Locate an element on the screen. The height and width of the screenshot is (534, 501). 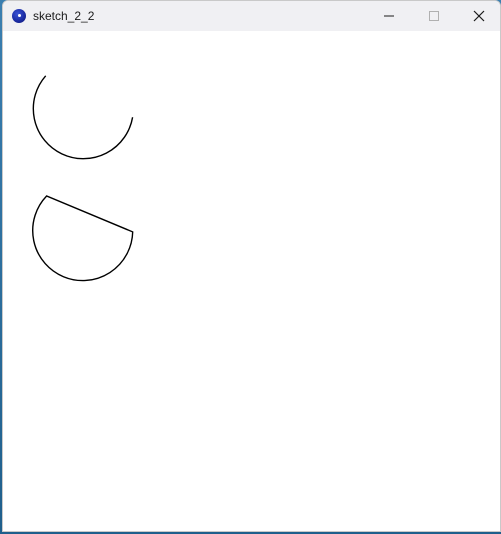
open-arc-shape is located at coordinates (83, 117).